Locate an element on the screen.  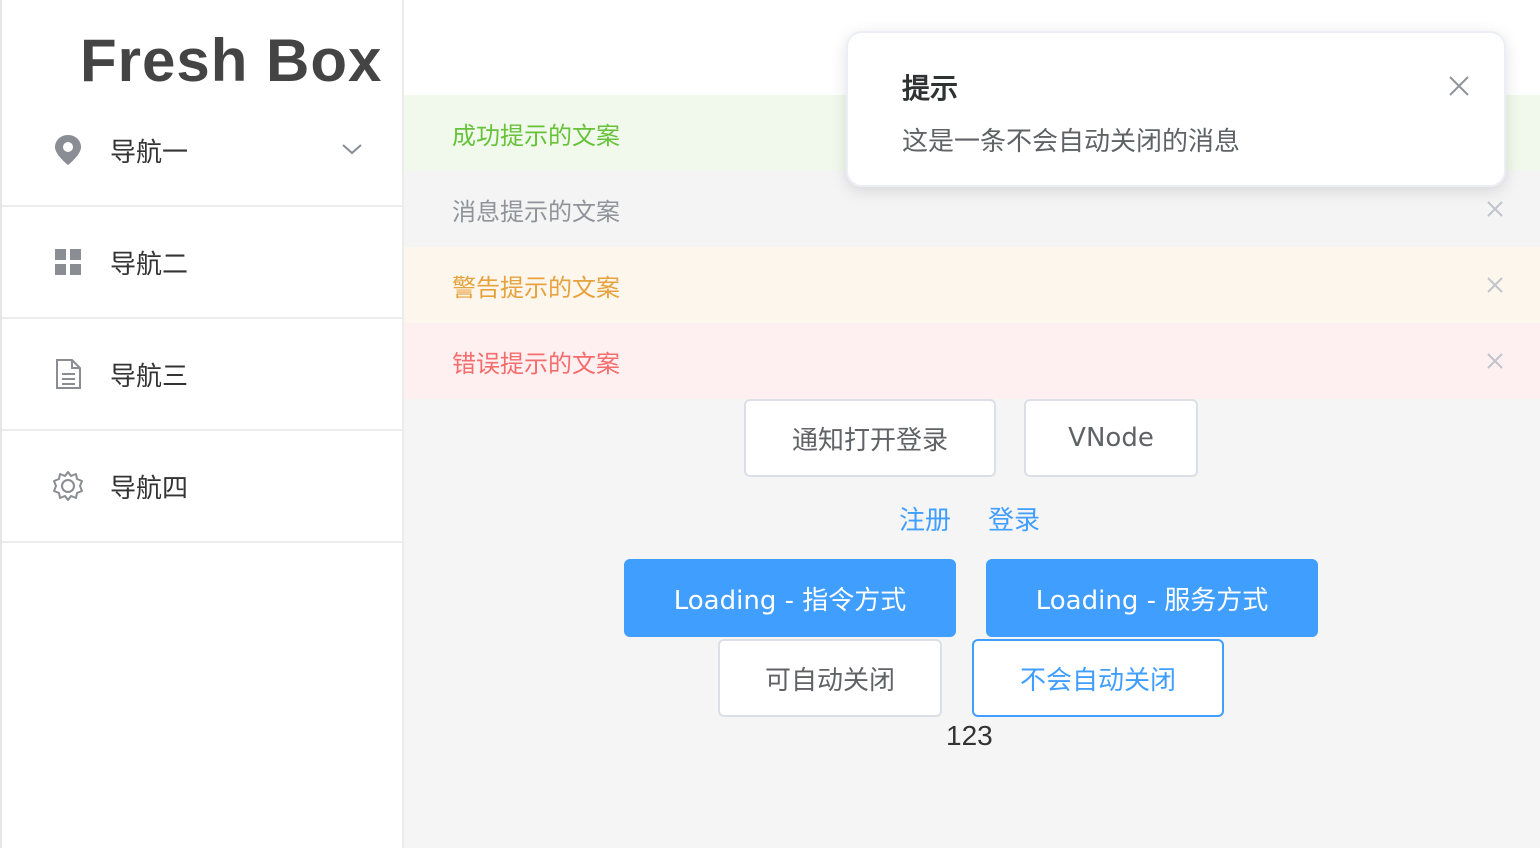
sidebar-item-label: 导航二 is located at coordinates (149, 264).